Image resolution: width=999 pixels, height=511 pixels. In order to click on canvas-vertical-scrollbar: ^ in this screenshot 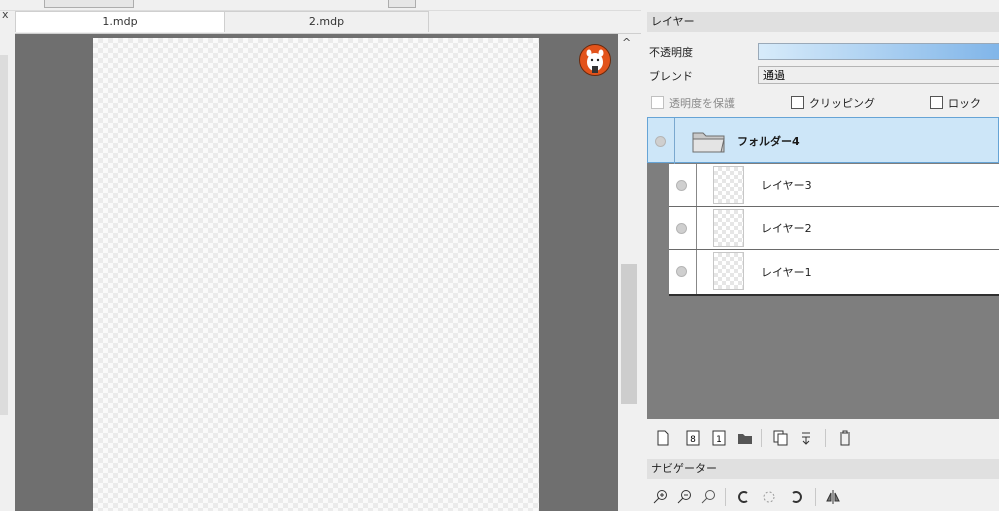, I will do `click(629, 272)`.